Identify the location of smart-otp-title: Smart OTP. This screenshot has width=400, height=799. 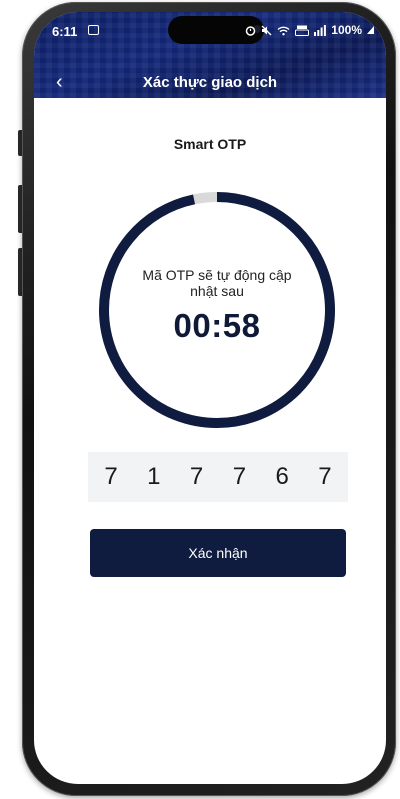
(210, 144).